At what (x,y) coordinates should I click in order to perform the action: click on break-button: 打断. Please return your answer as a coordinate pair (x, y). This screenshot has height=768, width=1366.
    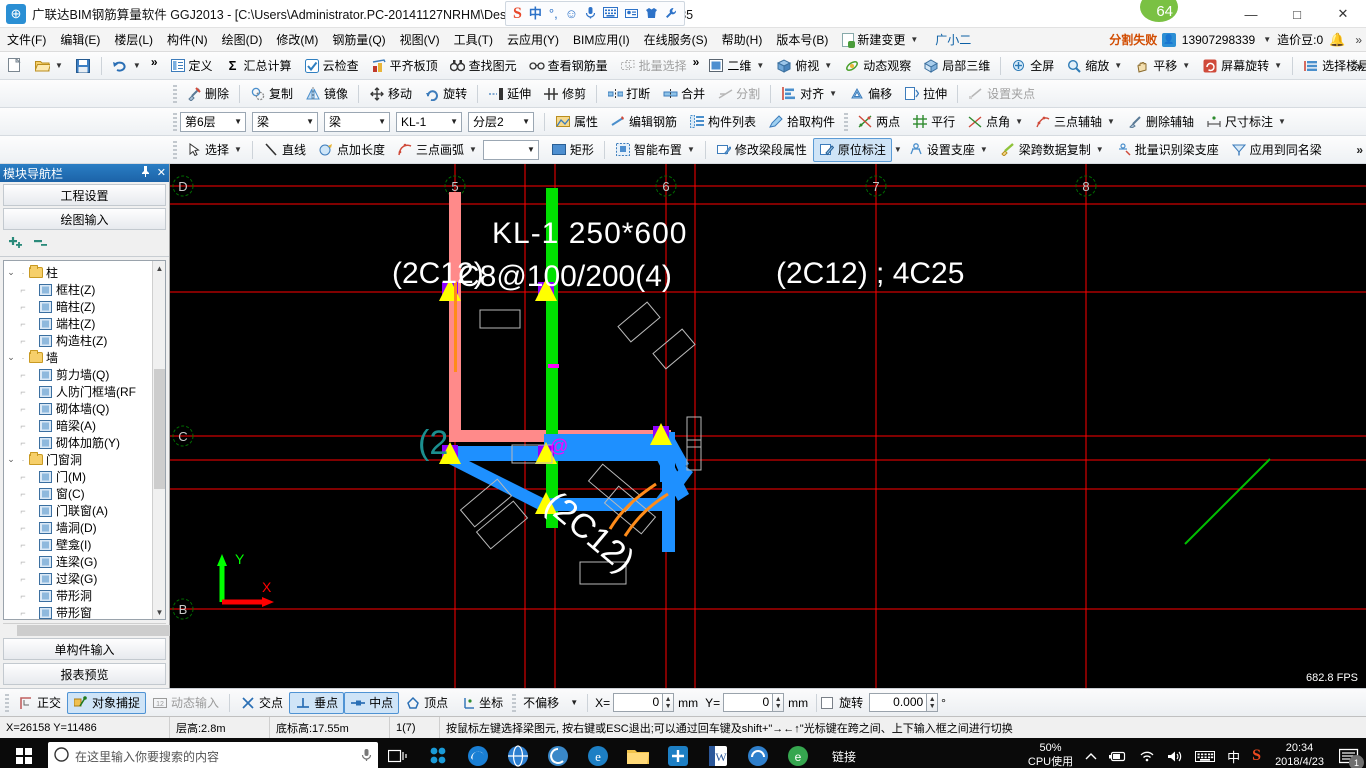
    Looking at the image, I should click on (628, 94).